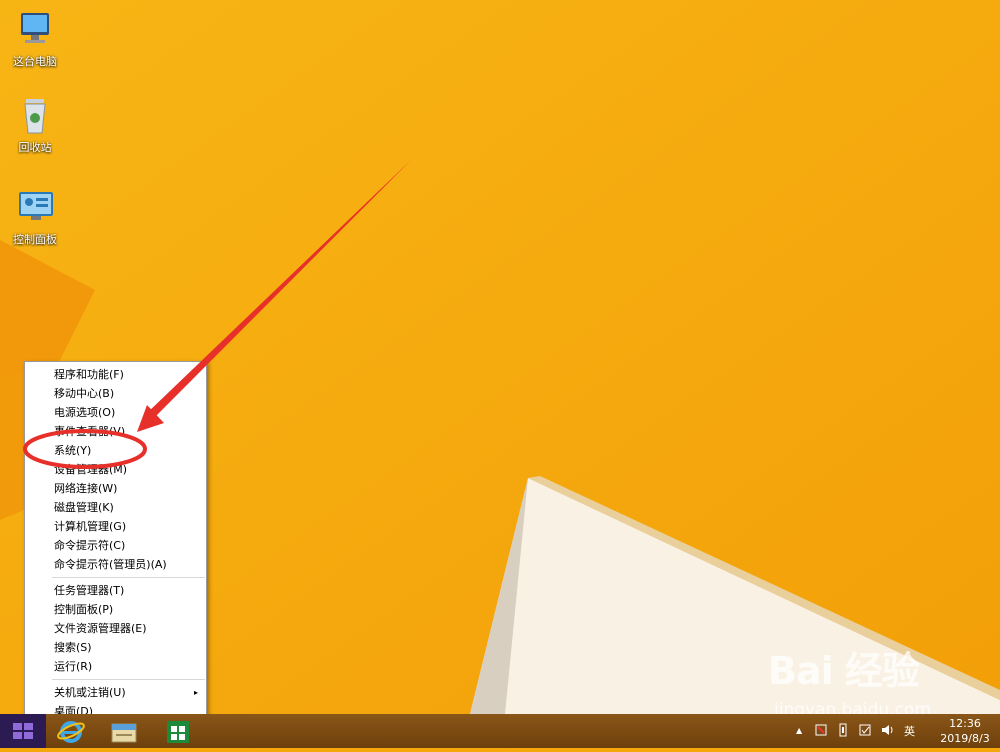 Image resolution: width=1000 pixels, height=752 pixels. I want to click on menu-item-file-explorer: 文件资源管理器(E), so click(115, 628).